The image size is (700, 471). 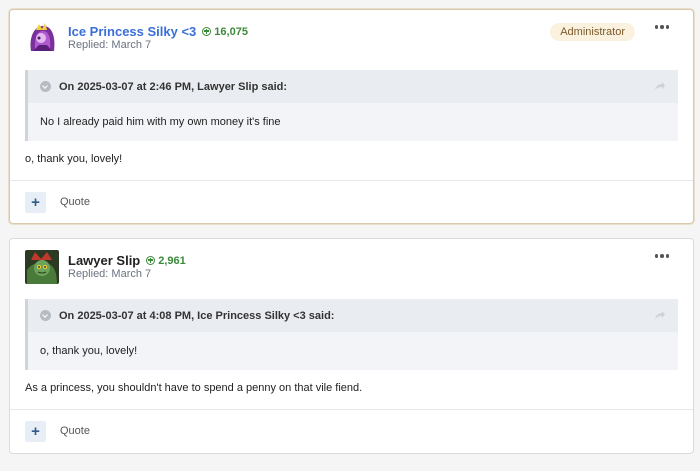 I want to click on quote-body: o, thank you, lovely!, so click(x=89, y=351).